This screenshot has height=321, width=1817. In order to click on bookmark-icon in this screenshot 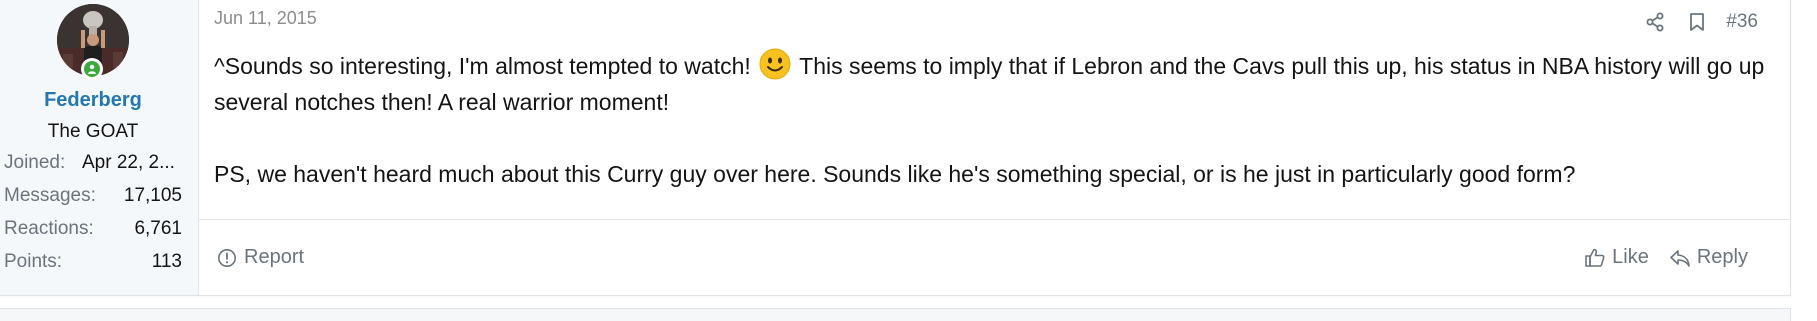, I will do `click(1697, 22)`.